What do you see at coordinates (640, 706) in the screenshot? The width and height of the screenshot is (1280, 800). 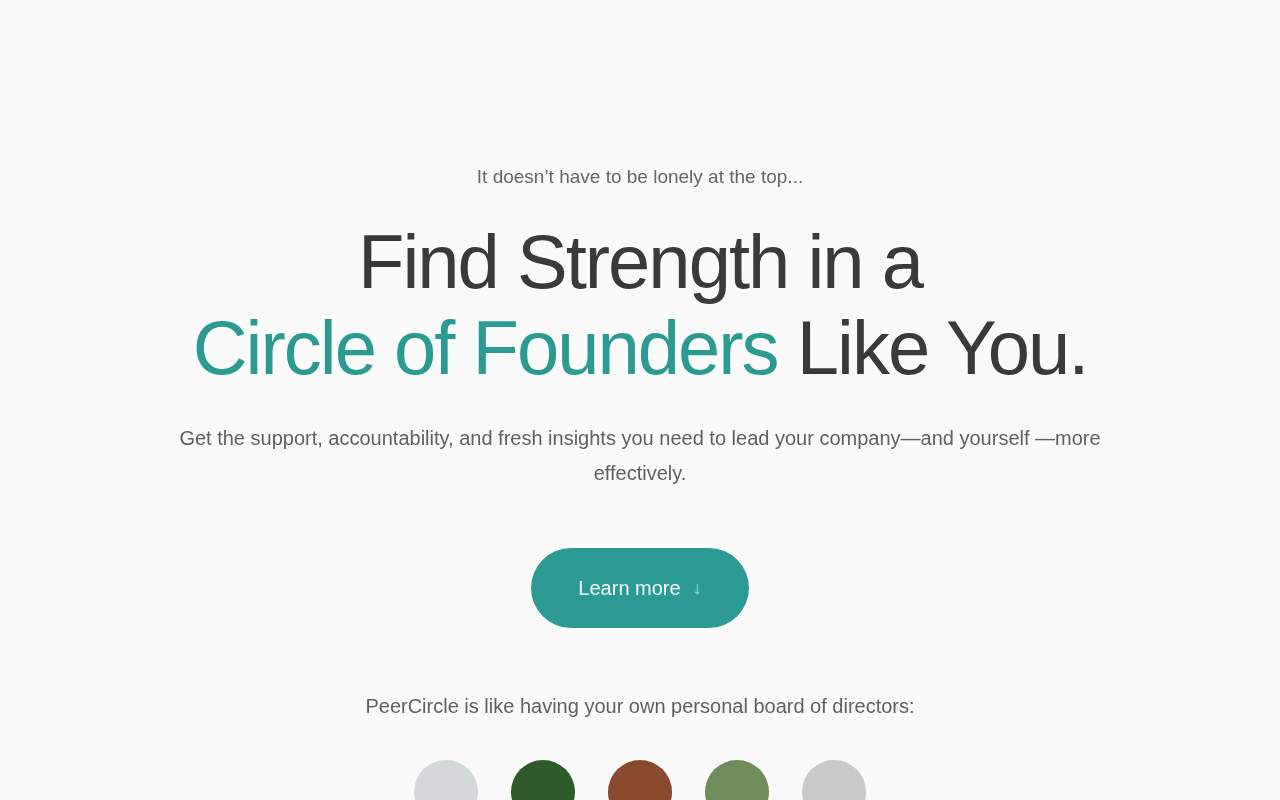 I see `tagline-text: PeerCircle is like having your own personal board of directors:` at bounding box center [640, 706].